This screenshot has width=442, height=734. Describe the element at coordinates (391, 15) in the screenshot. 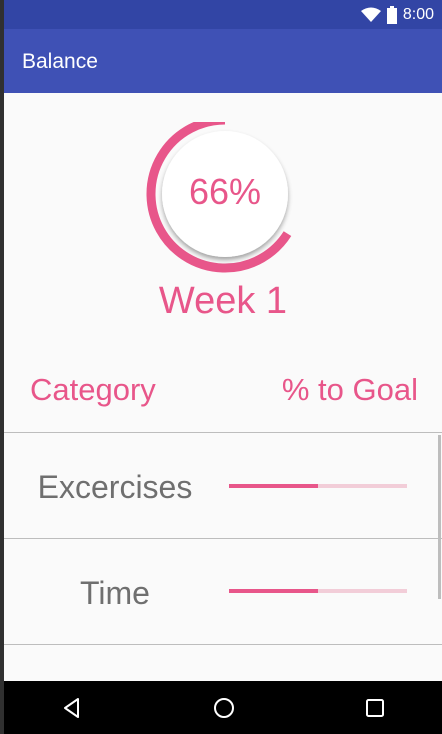

I see `battery-icon` at that location.